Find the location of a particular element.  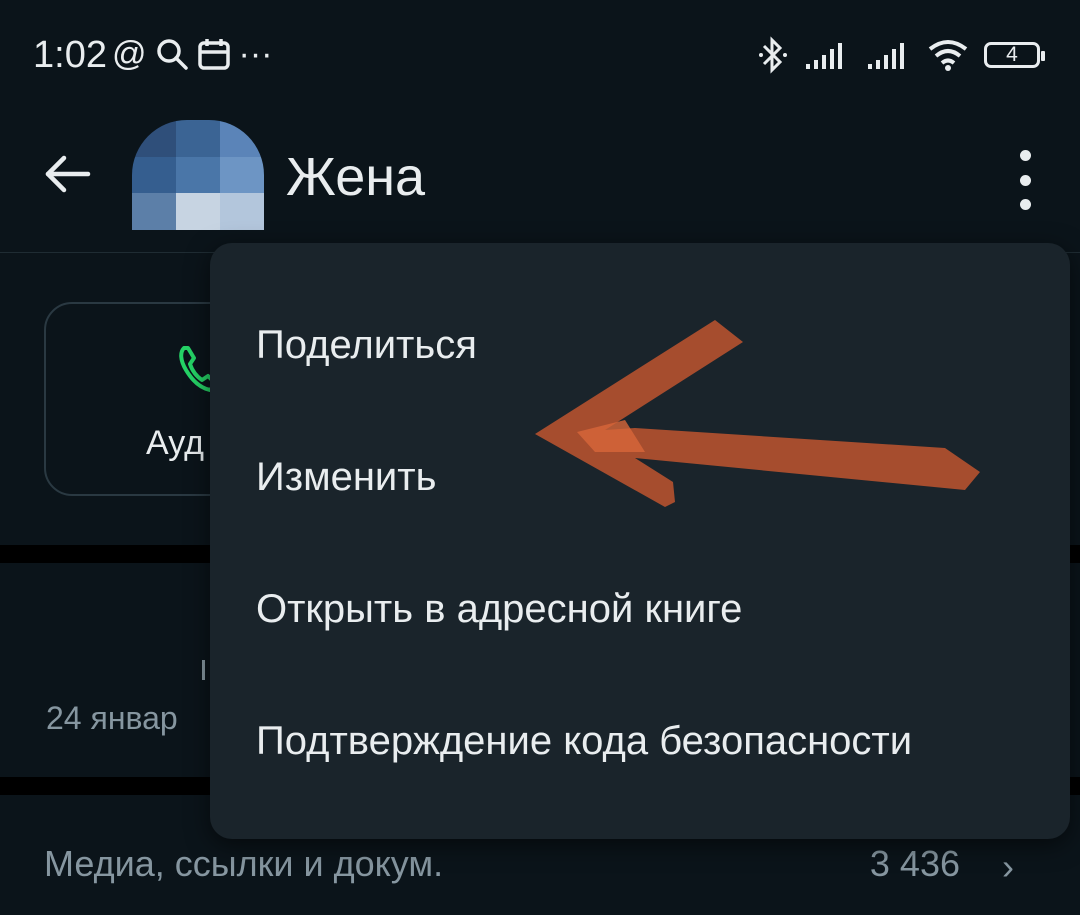

menu-item-open-in-contacts: Открыть в адресной книге is located at coordinates (499, 609).